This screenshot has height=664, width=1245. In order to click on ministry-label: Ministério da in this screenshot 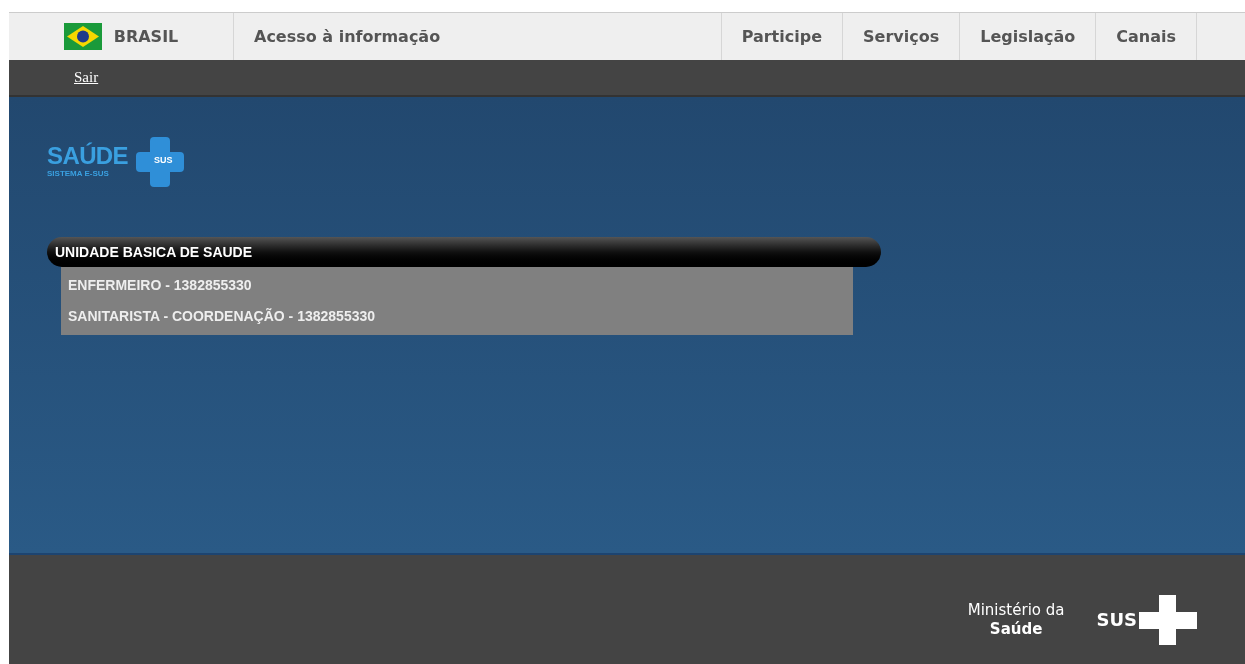, I will do `click(1016, 610)`.